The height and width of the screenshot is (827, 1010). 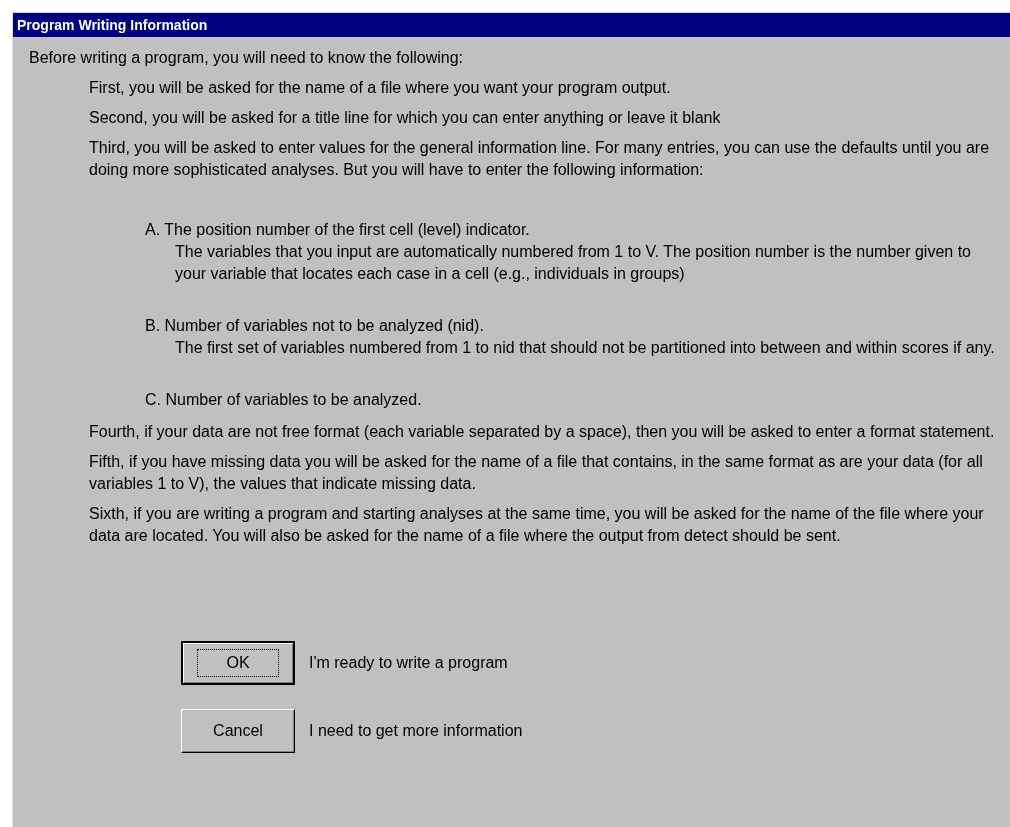 What do you see at coordinates (380, 88) in the screenshot?
I see `instruction-text: First, you will be asked for the name of a file where you want your program output.` at bounding box center [380, 88].